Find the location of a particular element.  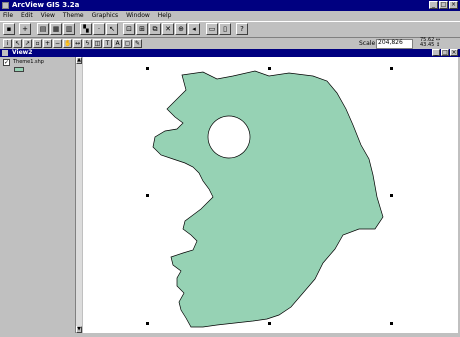

area-of-interest-tool-icon: ◫ is located at coordinates (97, 43).